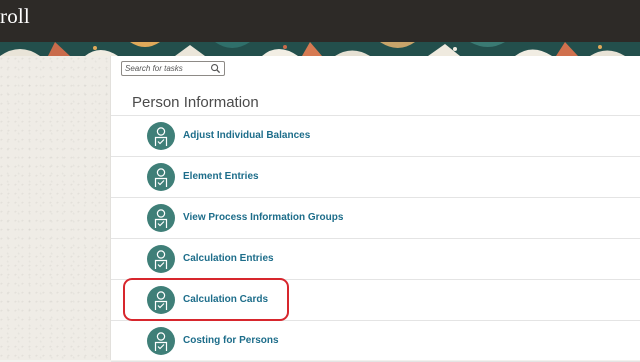  I want to click on task-link: Costing for Persons, so click(231, 341).